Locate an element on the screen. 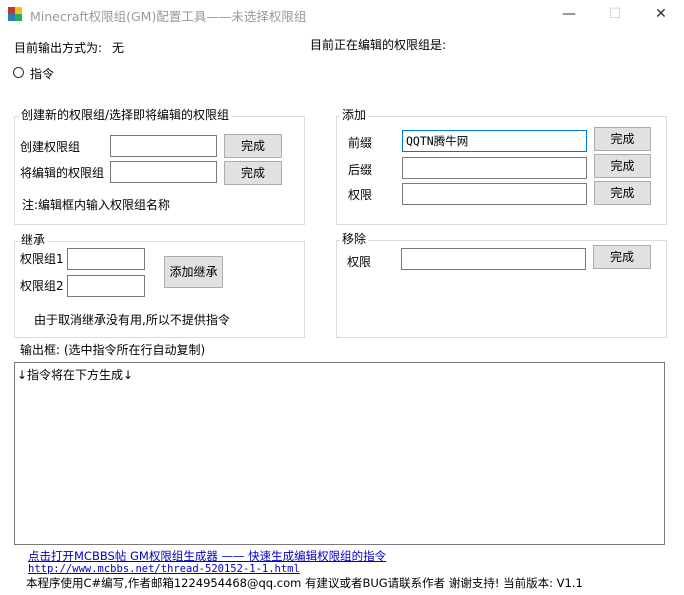 This screenshot has height=595, width=684. create-group-label: 创建权限组 is located at coordinates (50, 147).